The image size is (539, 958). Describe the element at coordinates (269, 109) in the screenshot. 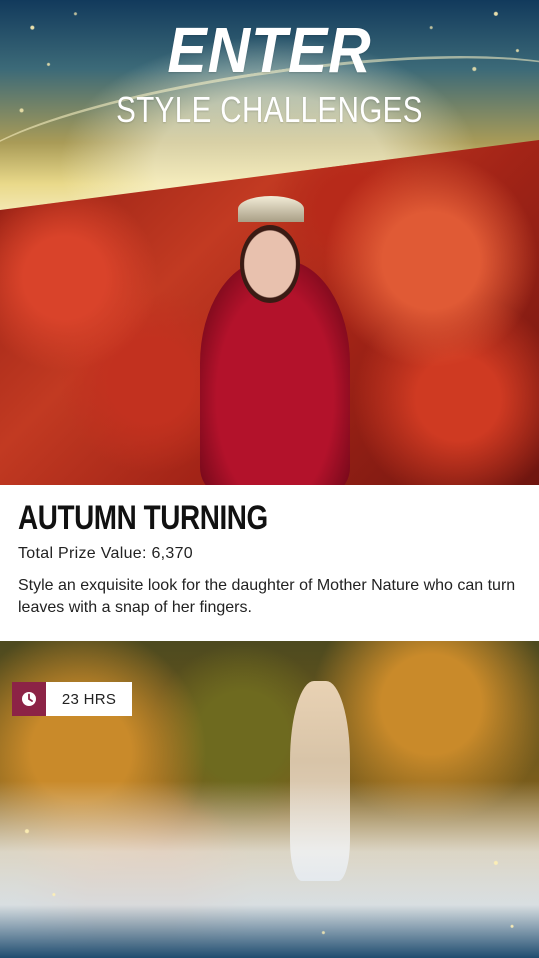

I see `style-challenges-subtitle: STYLE CHALLENGES` at that location.